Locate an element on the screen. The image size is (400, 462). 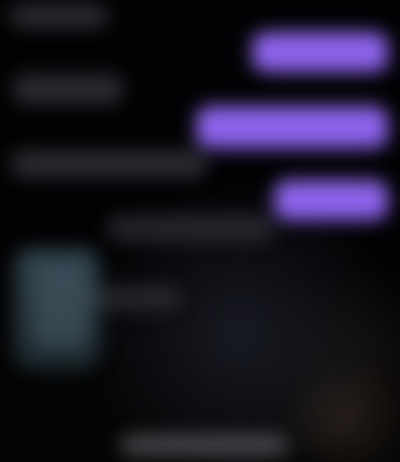
media-preview-inner is located at coordinates (61, 306).